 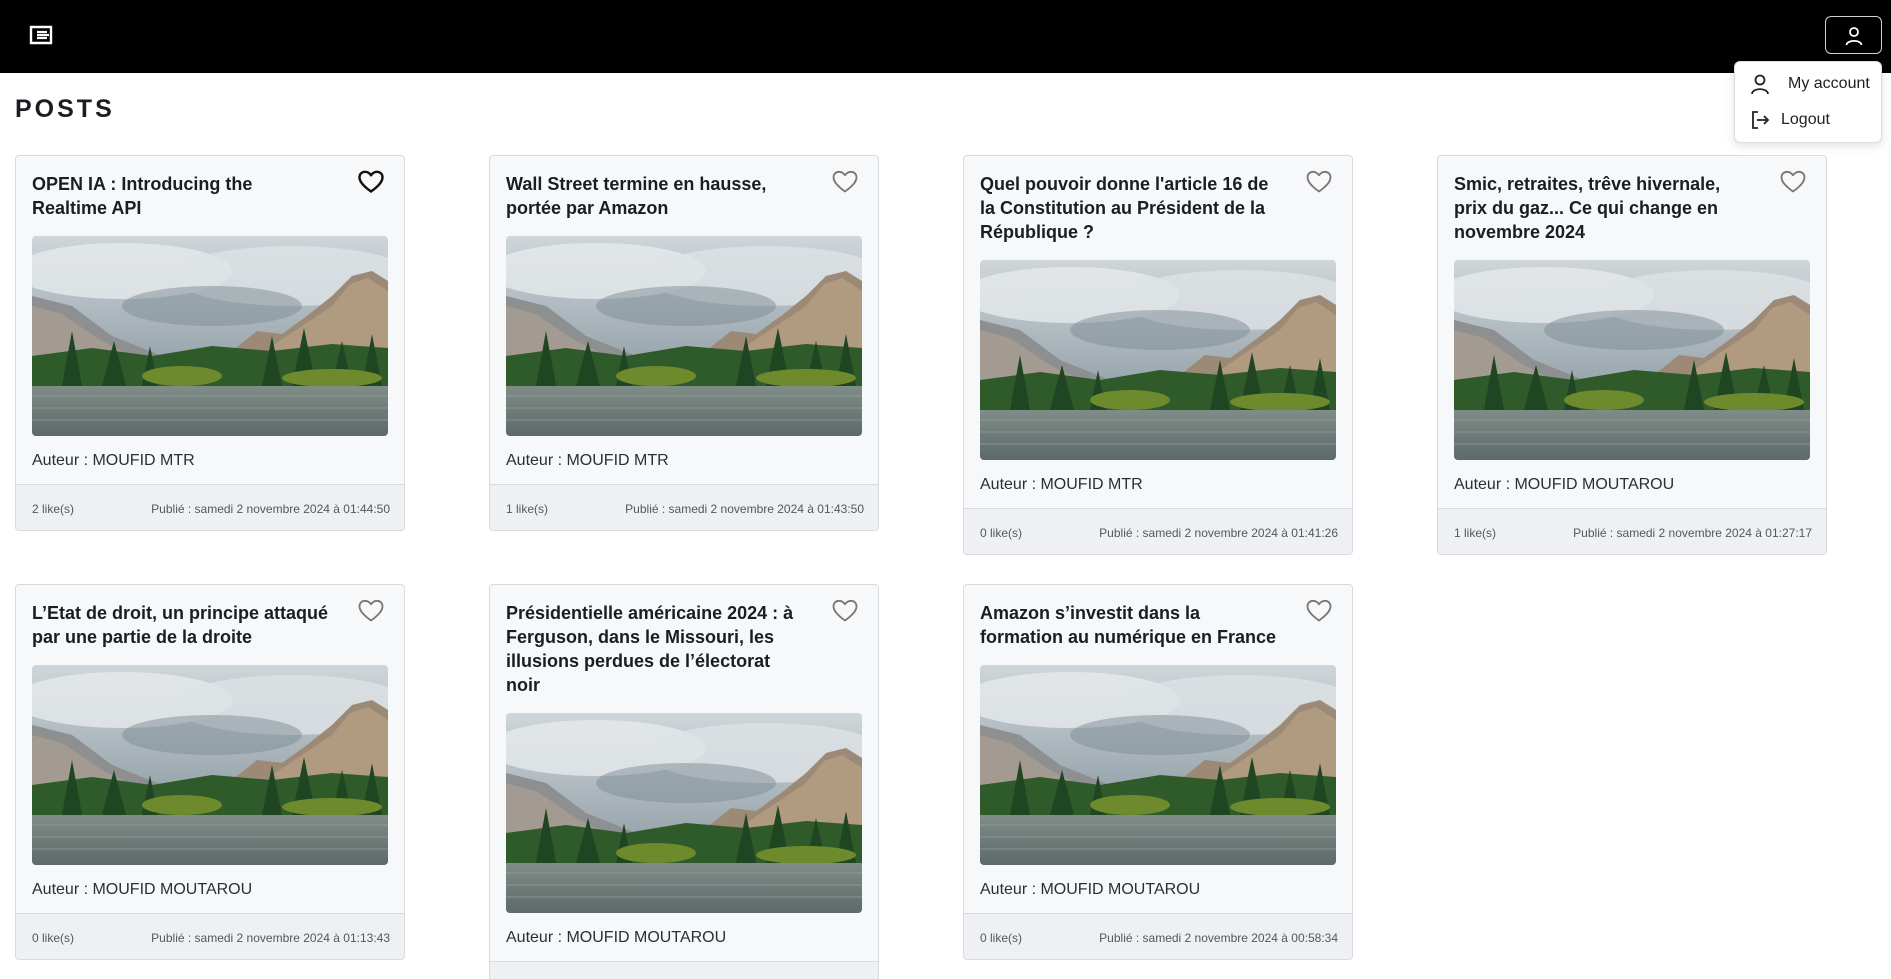 What do you see at coordinates (53, 509) in the screenshot?
I see `likes-count: 2 like(s)` at bounding box center [53, 509].